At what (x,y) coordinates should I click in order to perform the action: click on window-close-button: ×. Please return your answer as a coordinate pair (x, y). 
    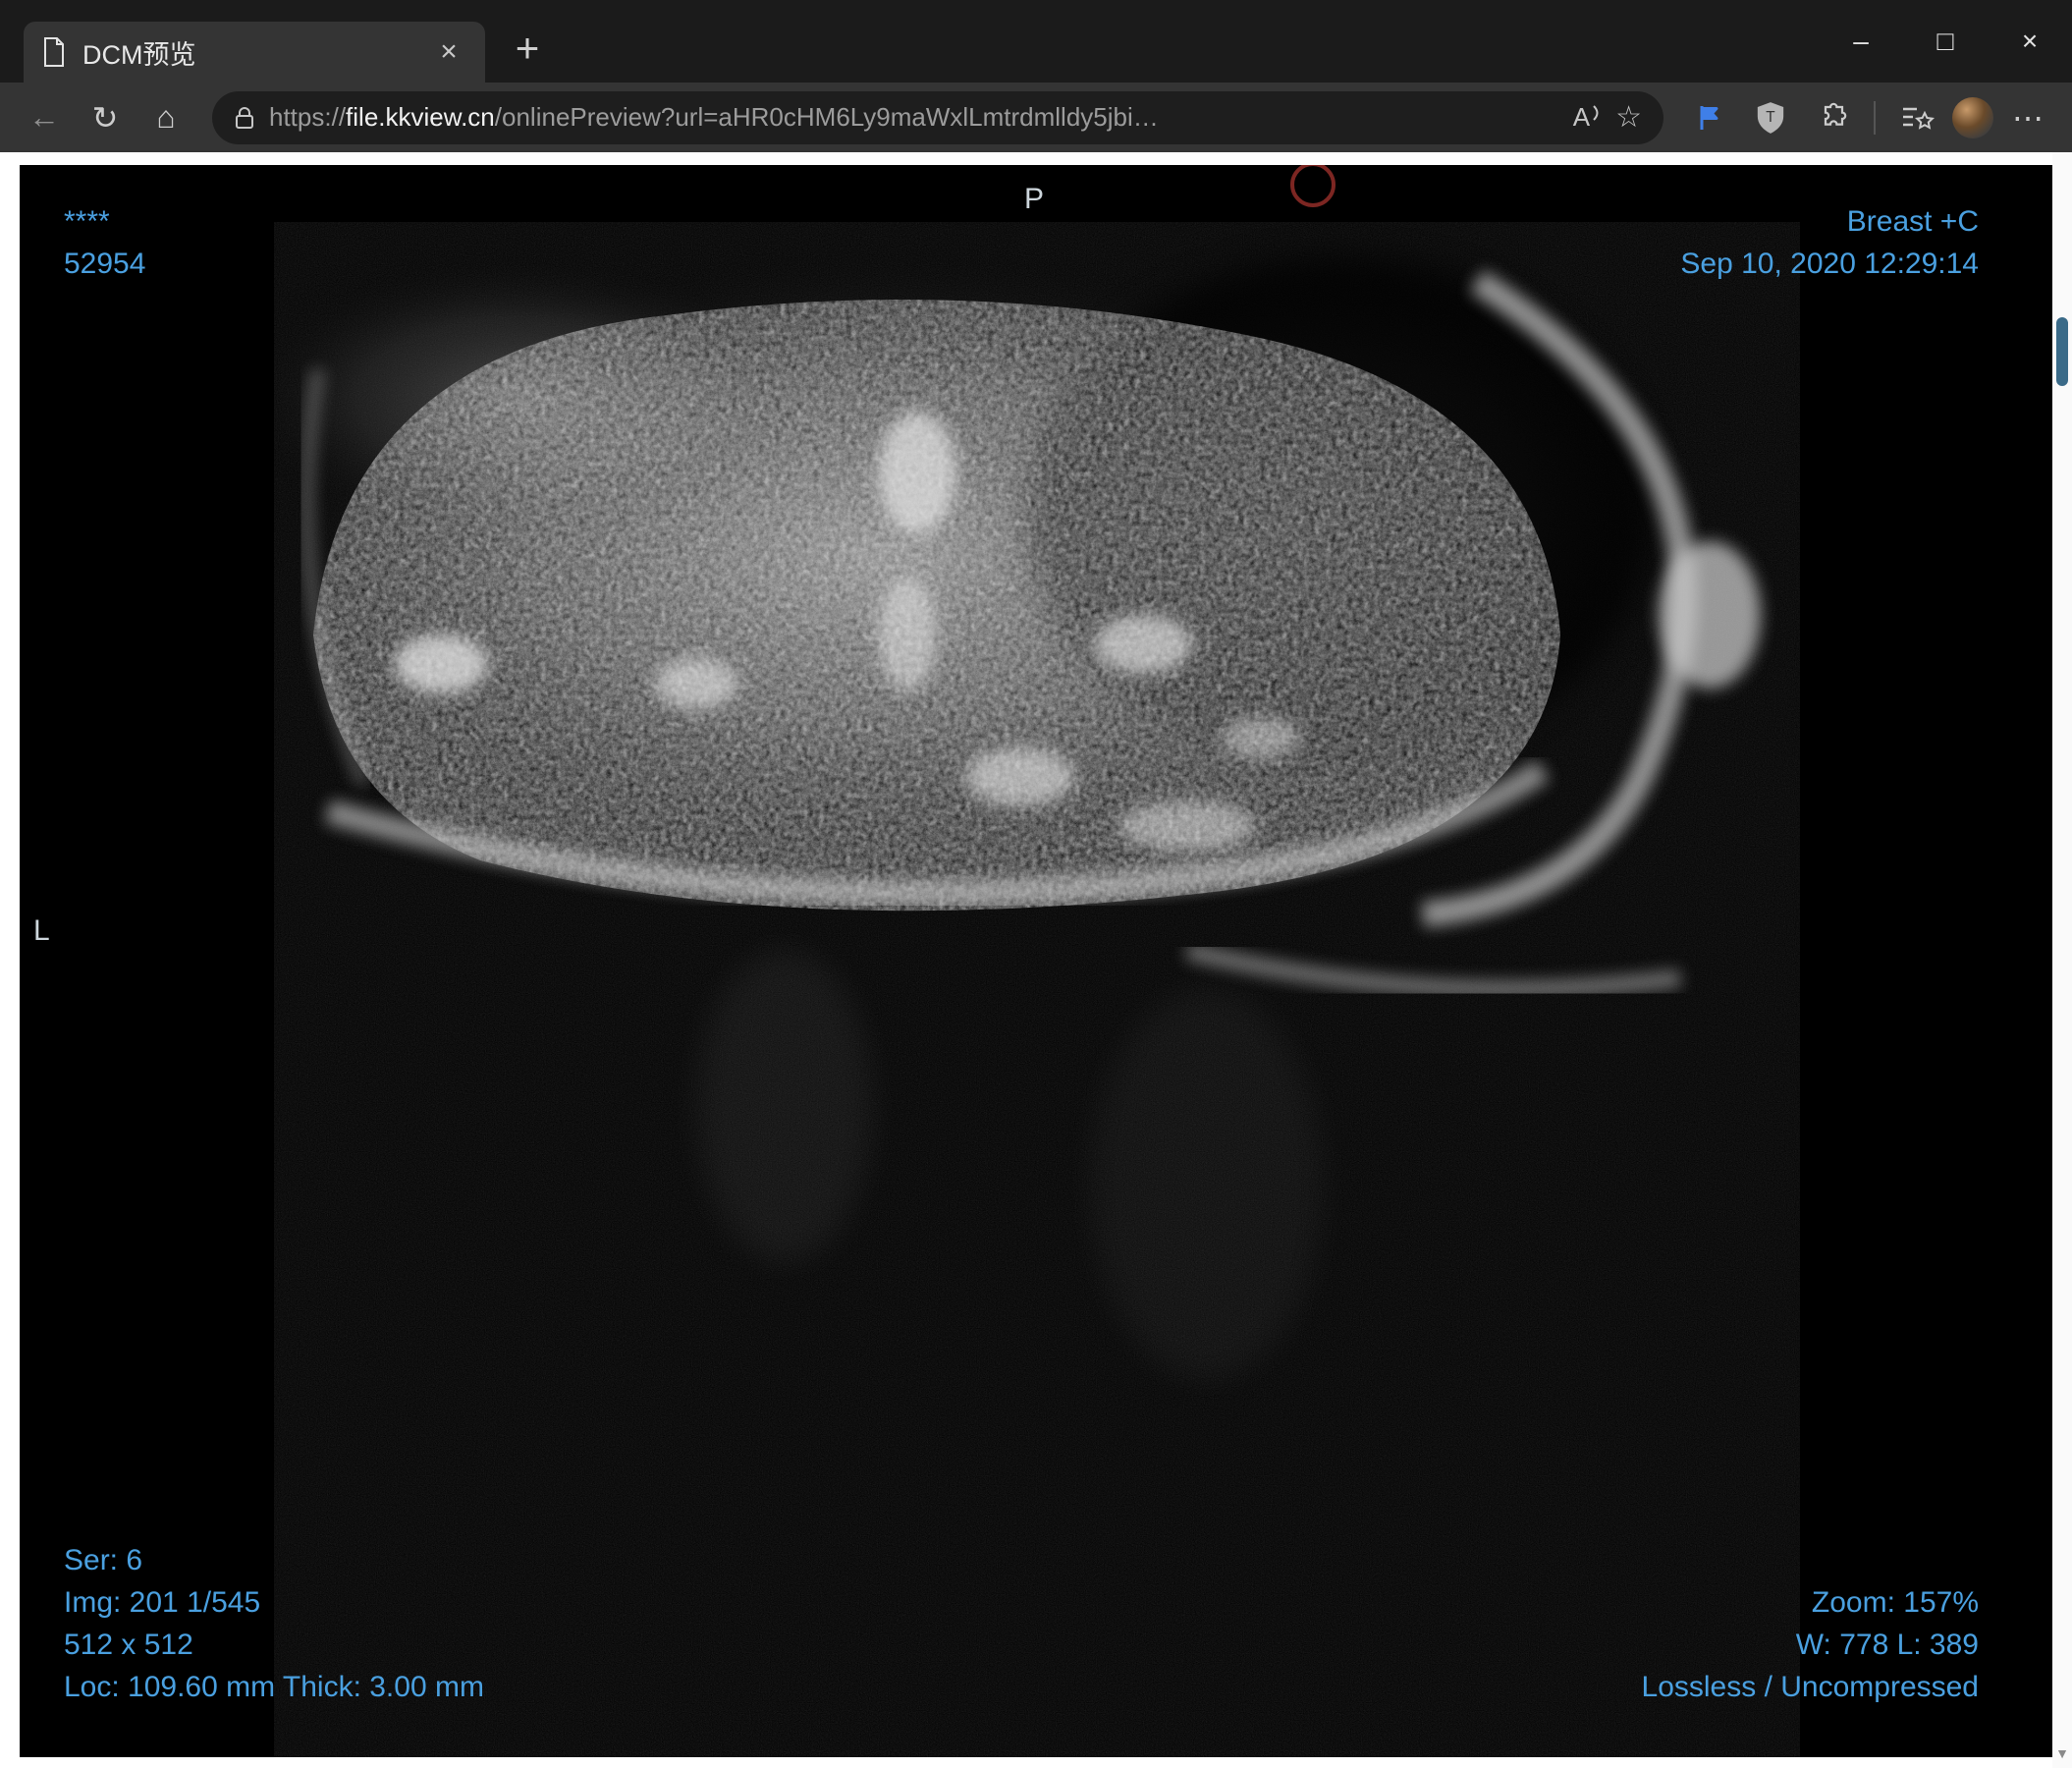
    Looking at the image, I should click on (2030, 41).